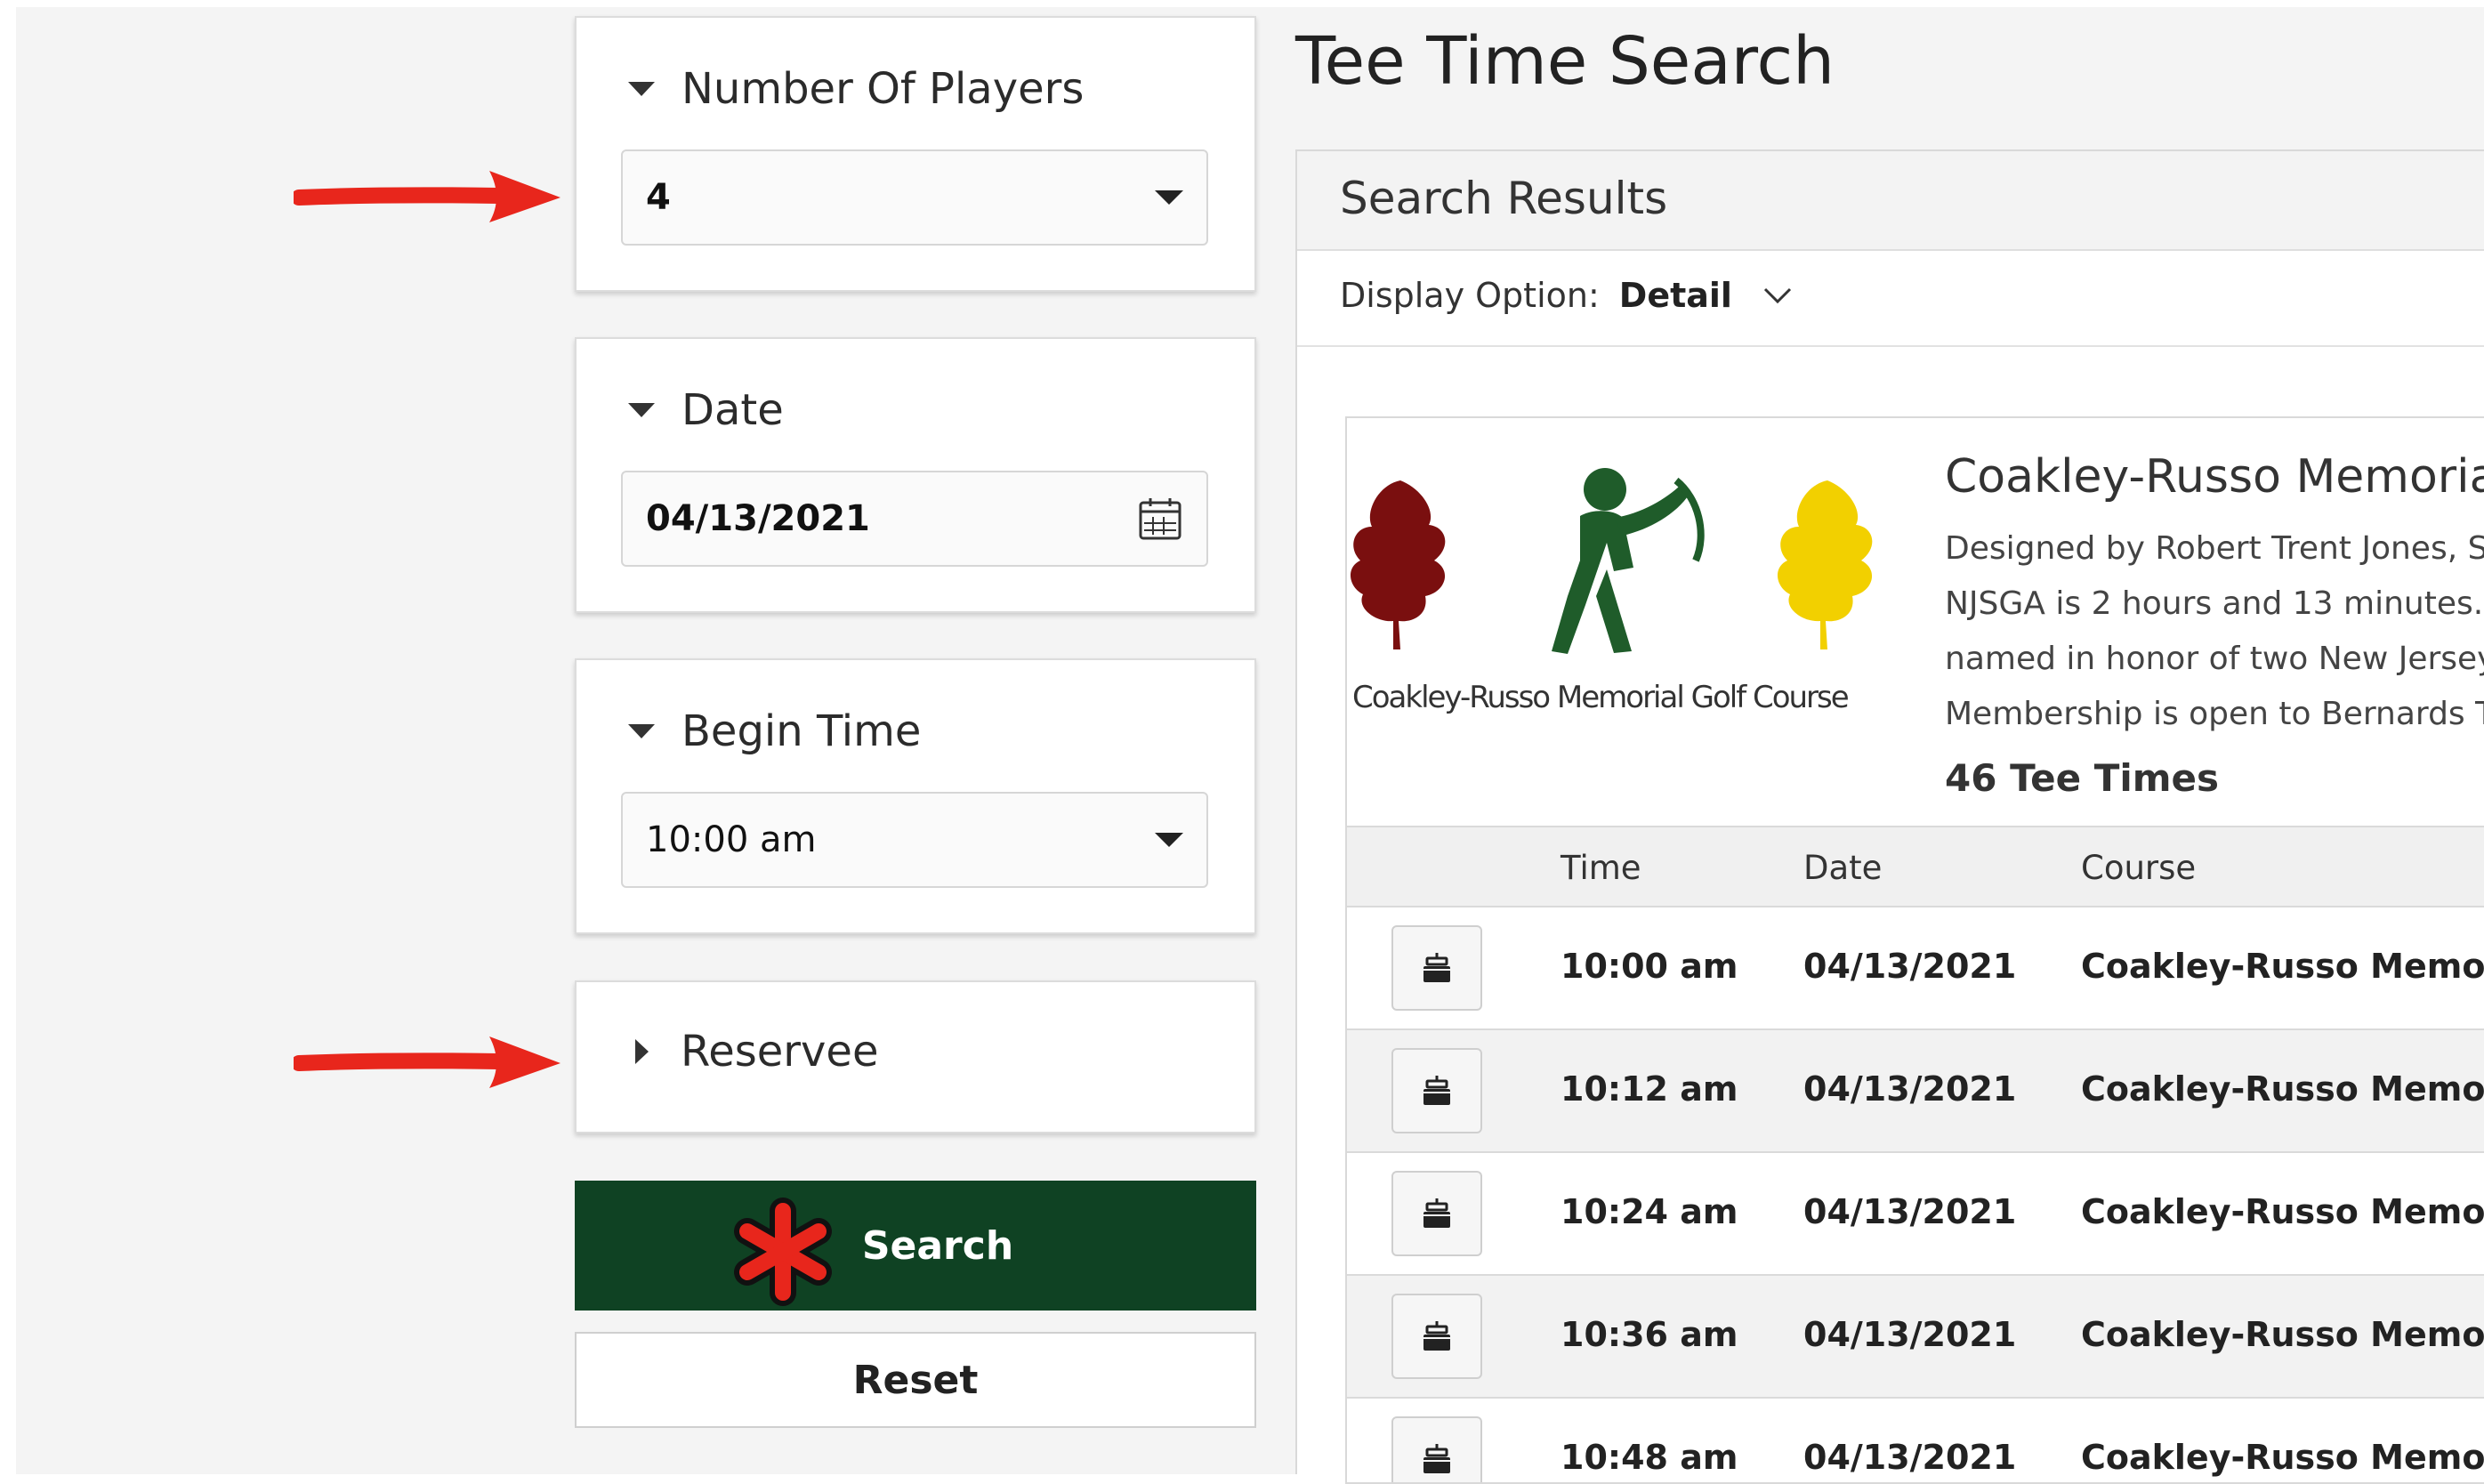  I want to click on row-time: 10:36 am, so click(1649, 1334).